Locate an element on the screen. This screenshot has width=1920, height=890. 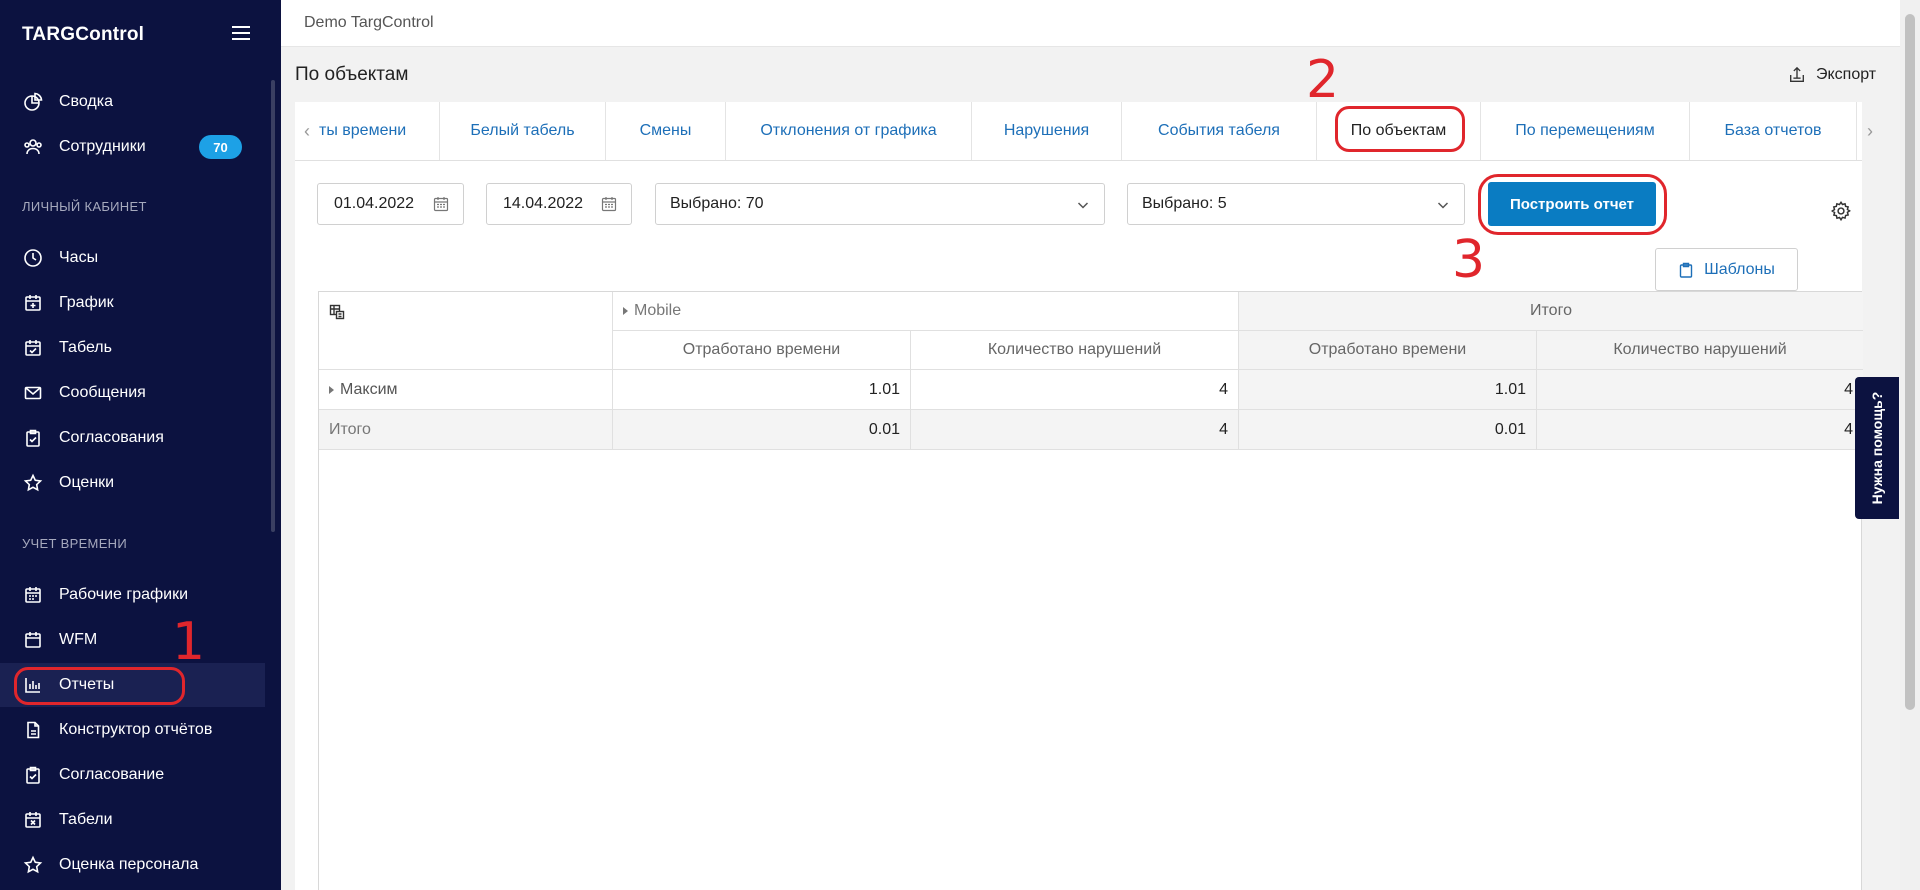
date-from-value: 01.04.2022 is located at coordinates (374, 203).